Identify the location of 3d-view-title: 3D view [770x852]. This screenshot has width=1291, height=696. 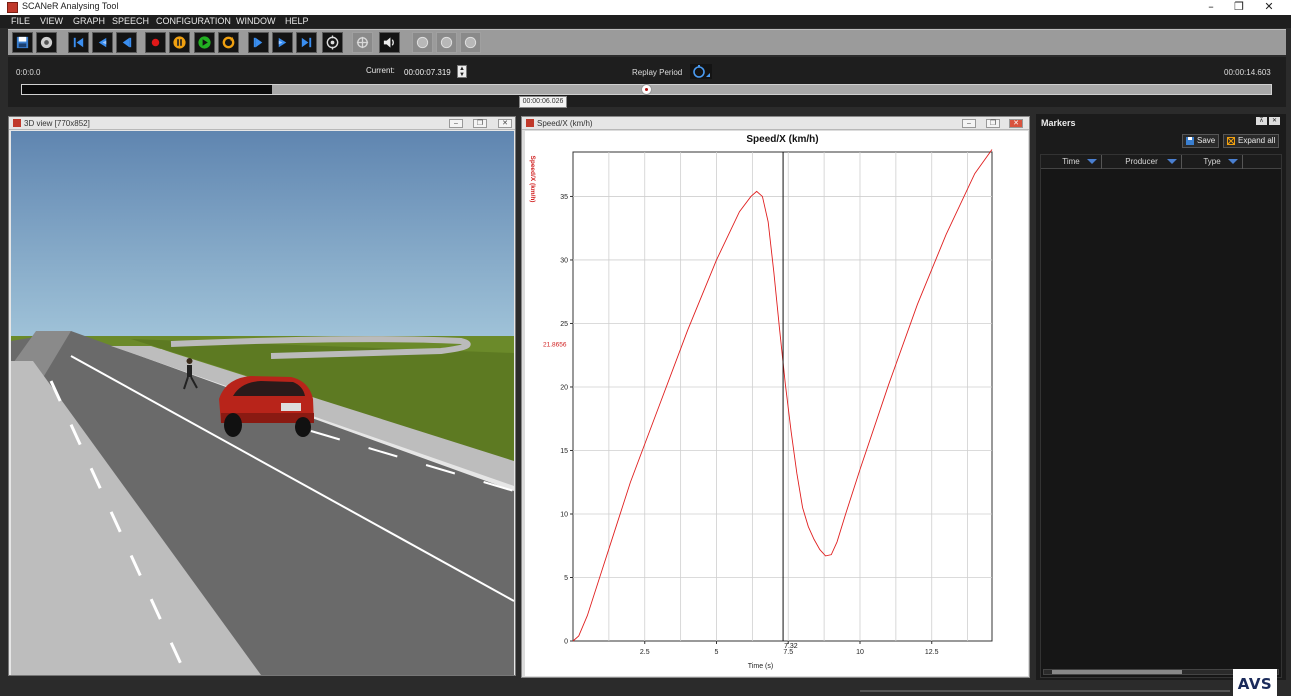
(57, 123).